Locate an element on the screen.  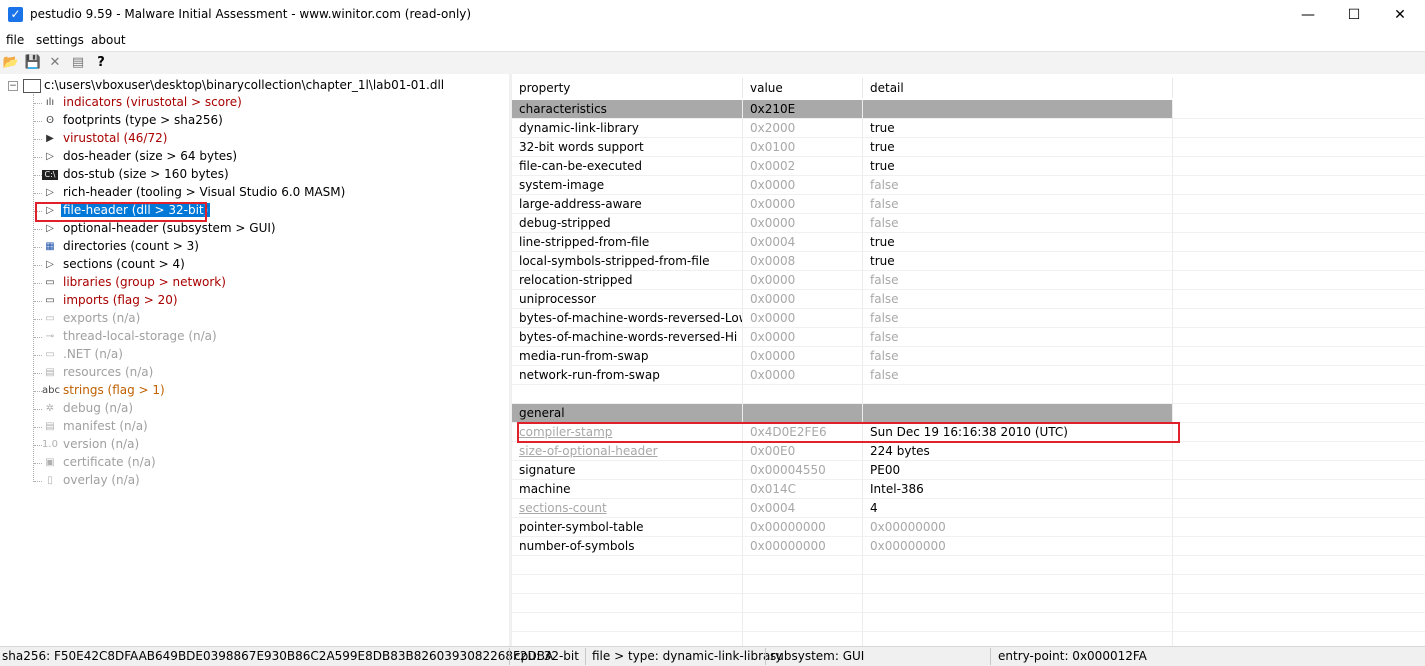
tree-item: ✲ debug (n/a) is located at coordinates (200, 409).